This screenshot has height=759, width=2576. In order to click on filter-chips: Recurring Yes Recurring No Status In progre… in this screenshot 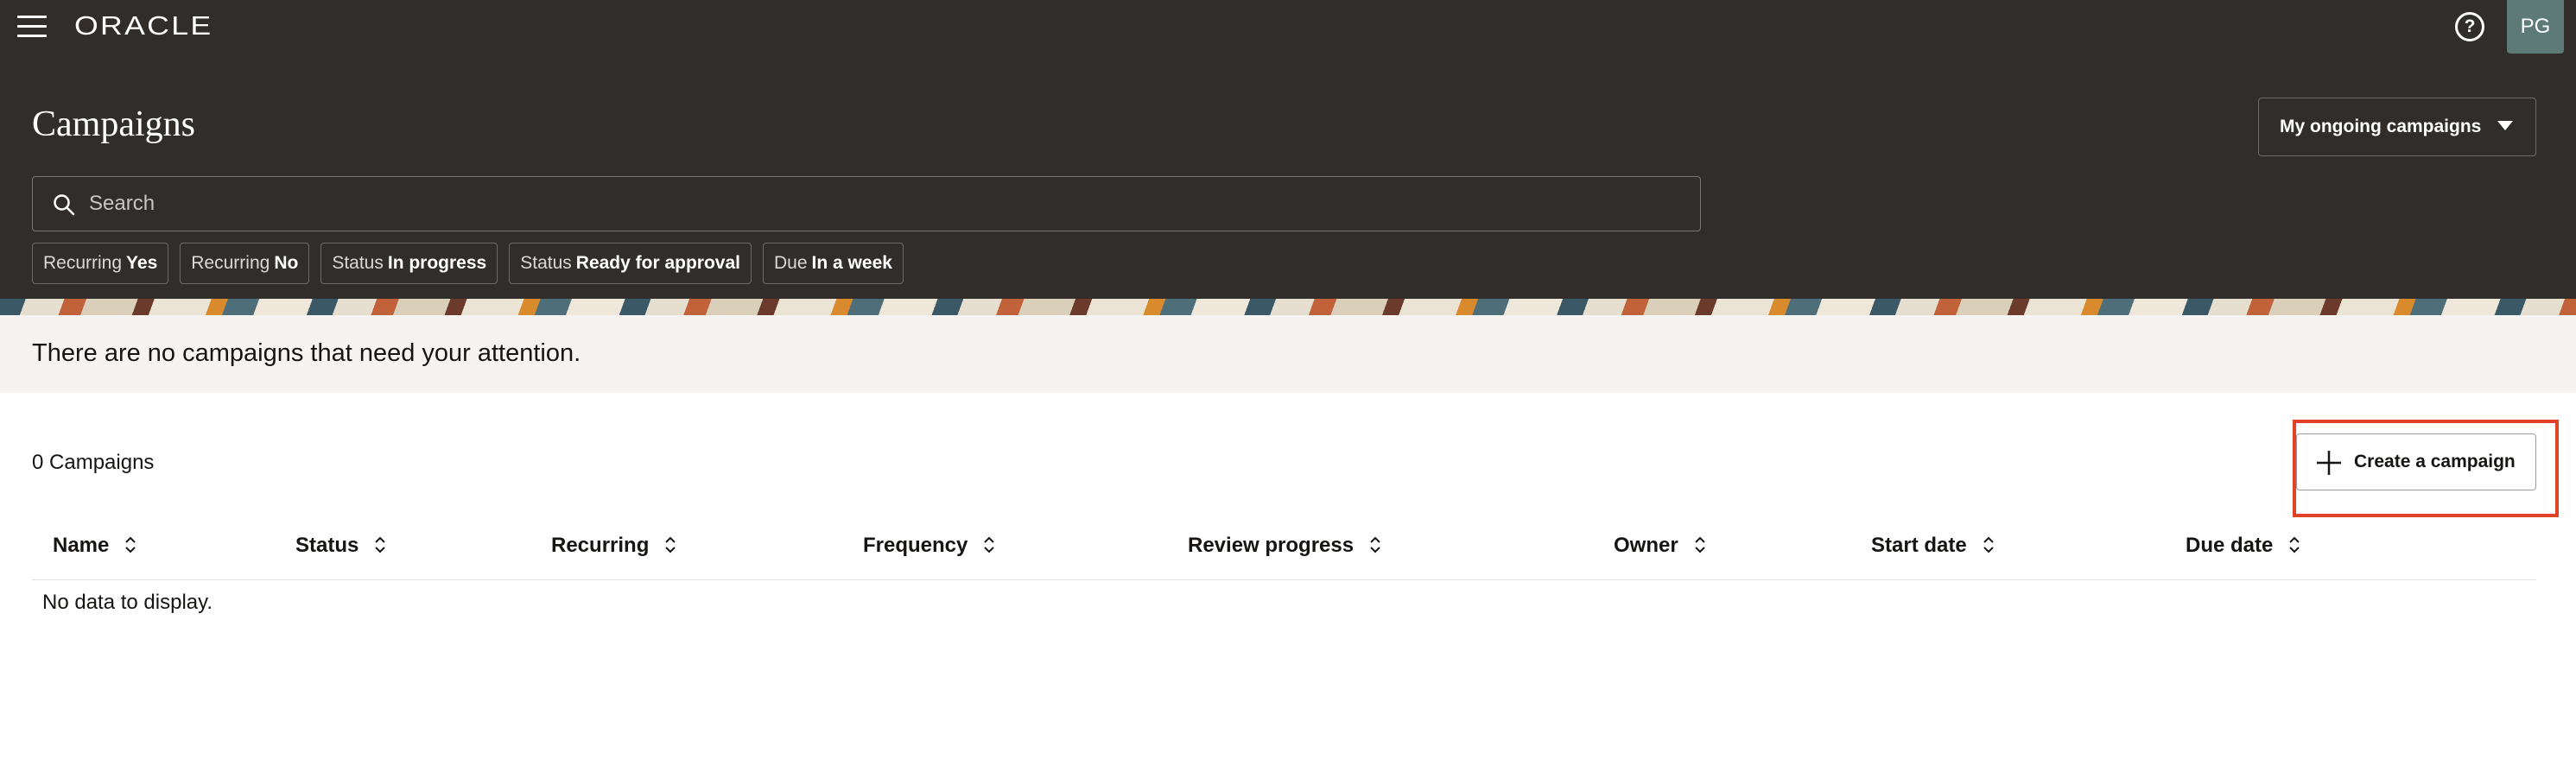, I will do `click(473, 263)`.